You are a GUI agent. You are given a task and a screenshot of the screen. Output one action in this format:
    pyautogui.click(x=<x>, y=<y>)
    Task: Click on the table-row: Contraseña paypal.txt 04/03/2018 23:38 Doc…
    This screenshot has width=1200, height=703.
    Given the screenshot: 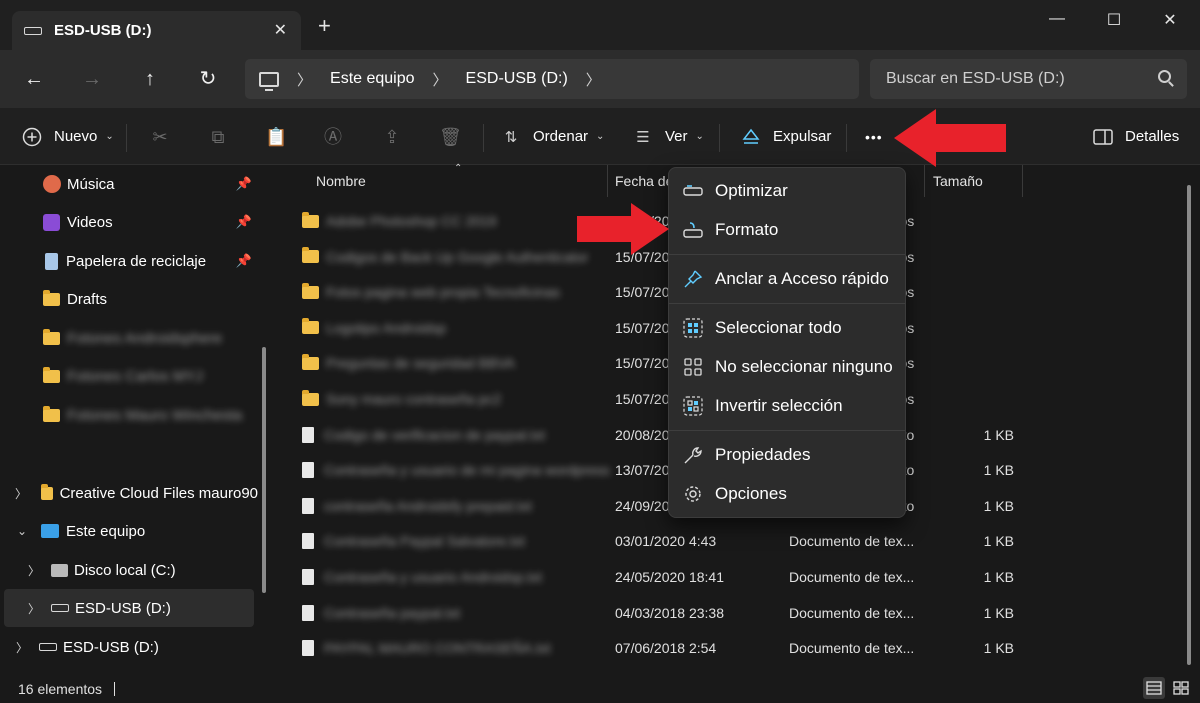 What is the action you would take?
    pyautogui.click(x=731, y=613)
    